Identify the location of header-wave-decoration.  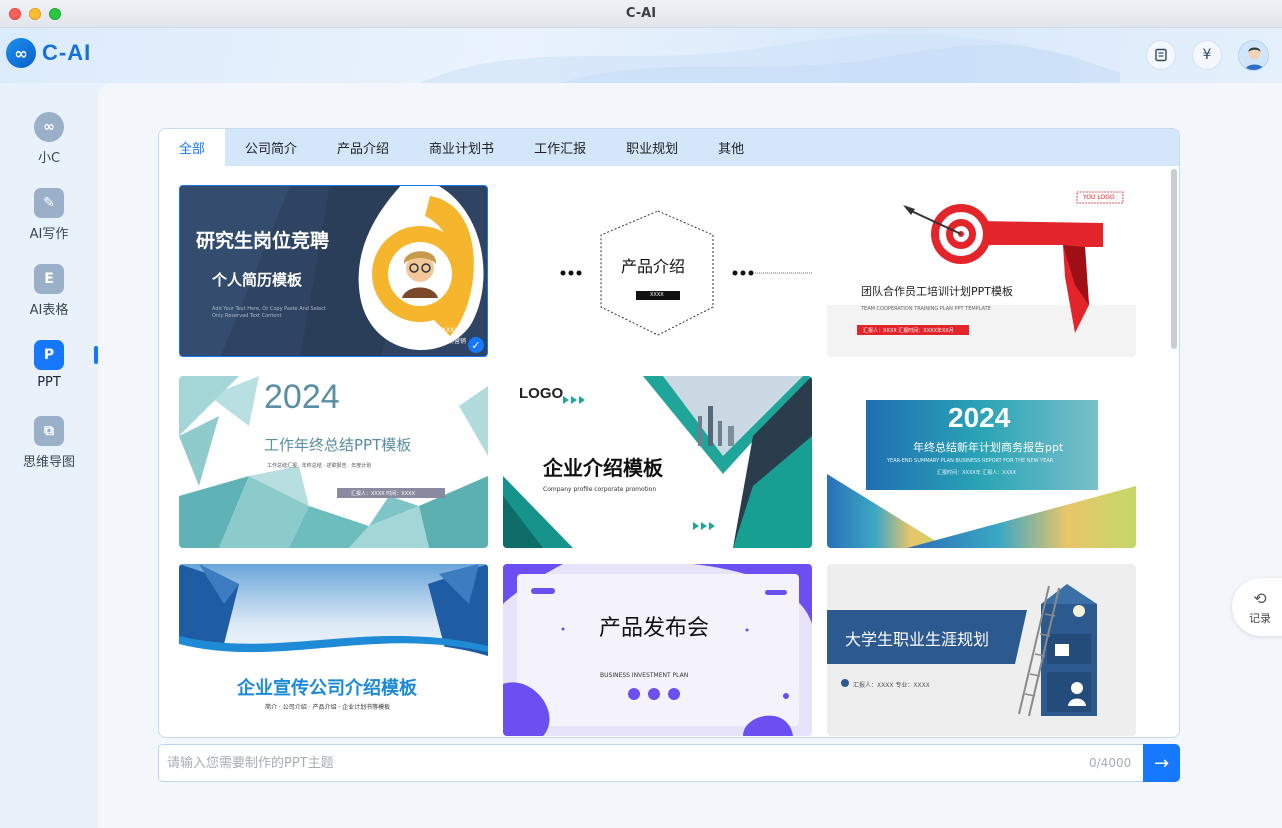
(770, 58).